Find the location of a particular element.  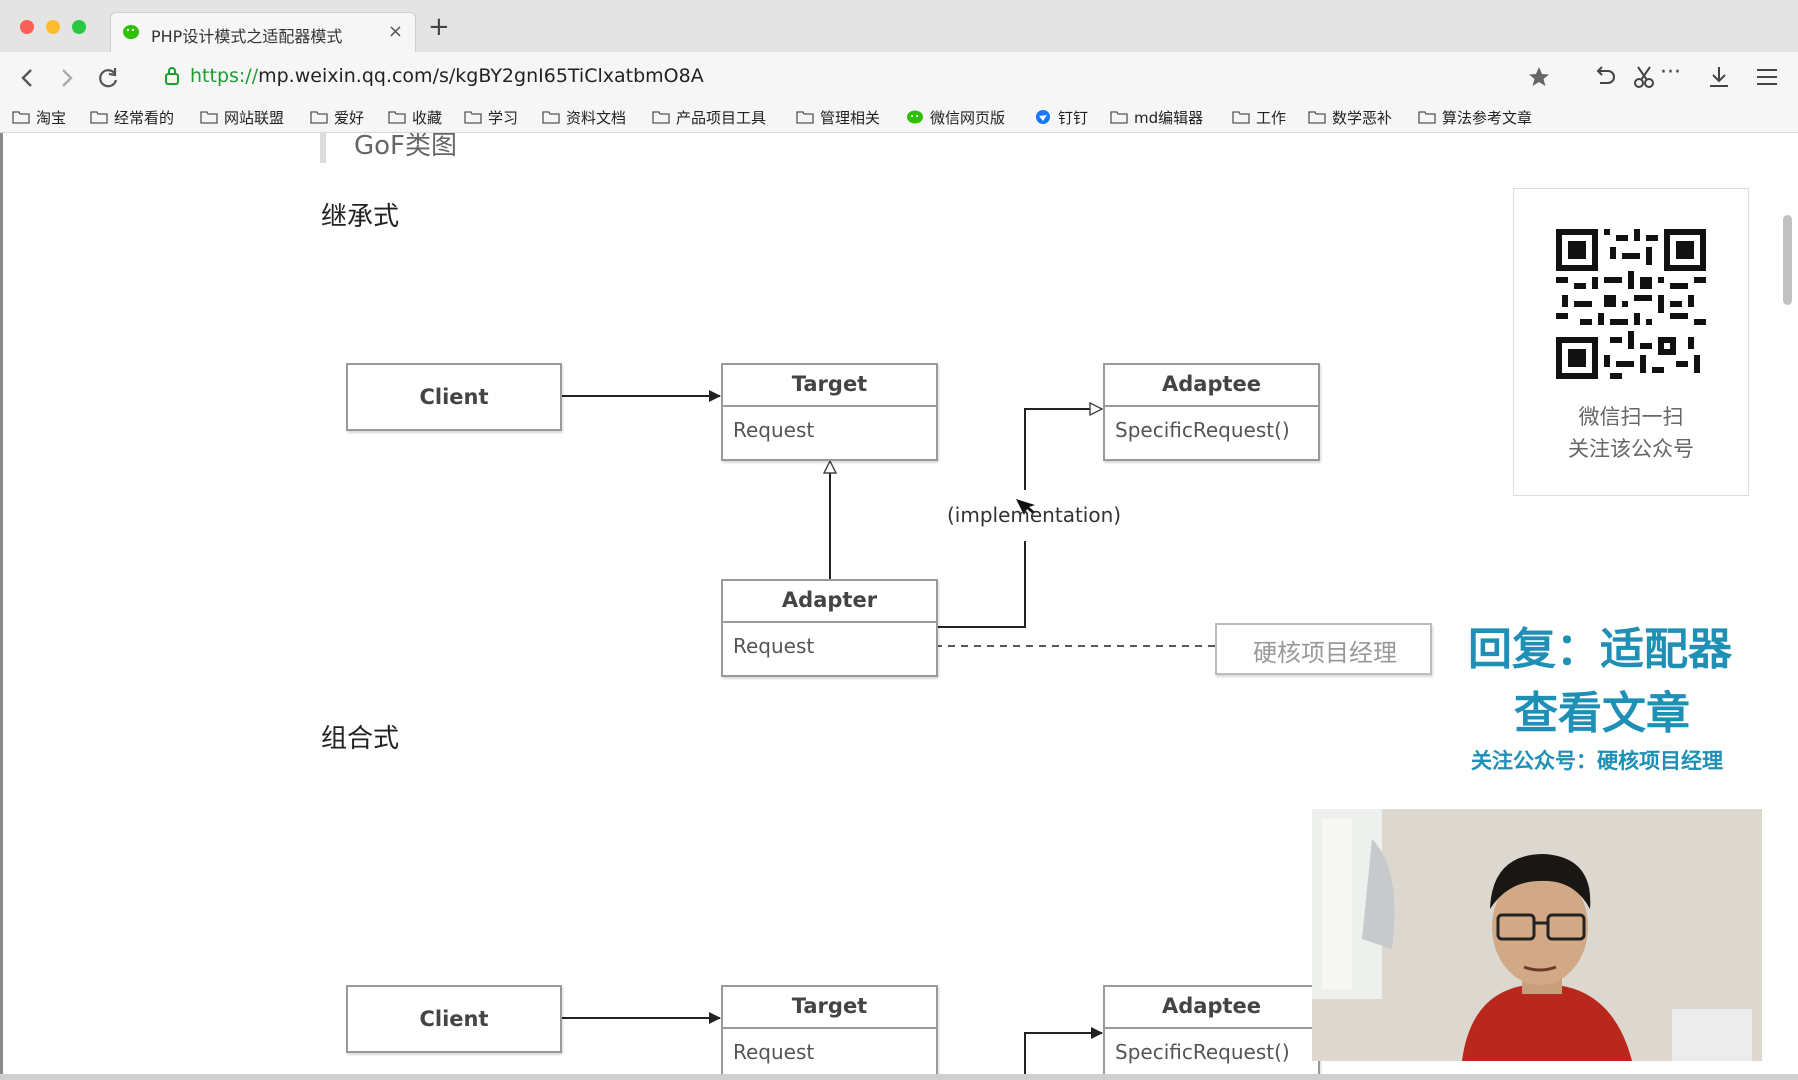

bookmark-math: 数学恶补 is located at coordinates (1350, 117).